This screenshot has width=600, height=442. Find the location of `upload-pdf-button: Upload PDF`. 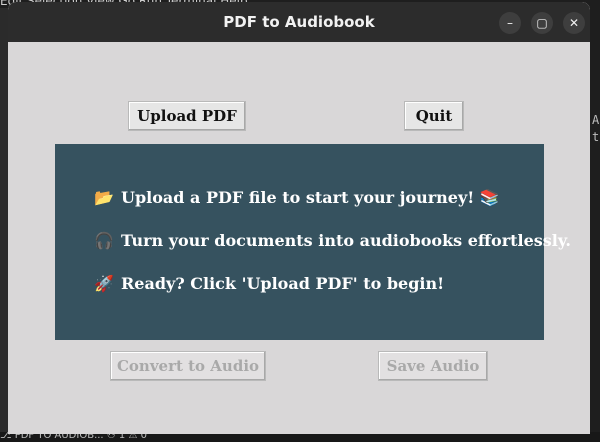

upload-pdf-button: Upload PDF is located at coordinates (187, 116).